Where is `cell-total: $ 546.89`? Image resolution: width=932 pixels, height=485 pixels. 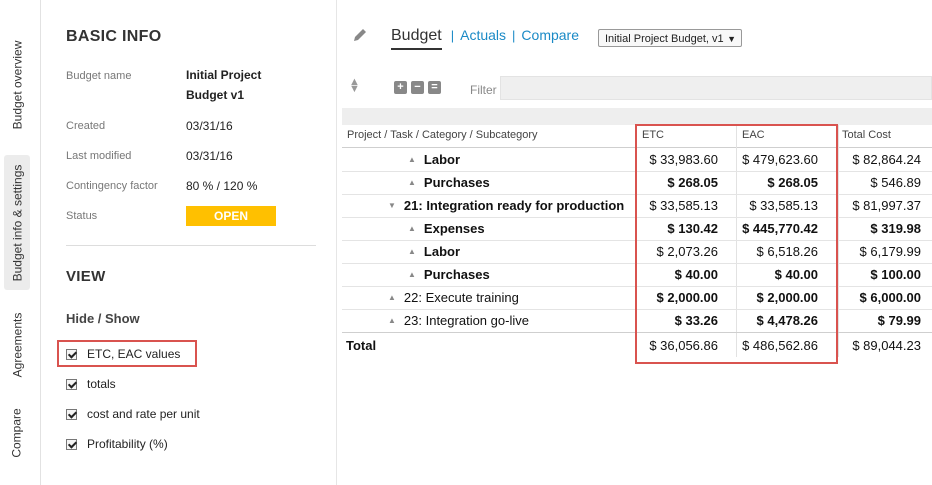 cell-total: $ 546.89 is located at coordinates (895, 182).